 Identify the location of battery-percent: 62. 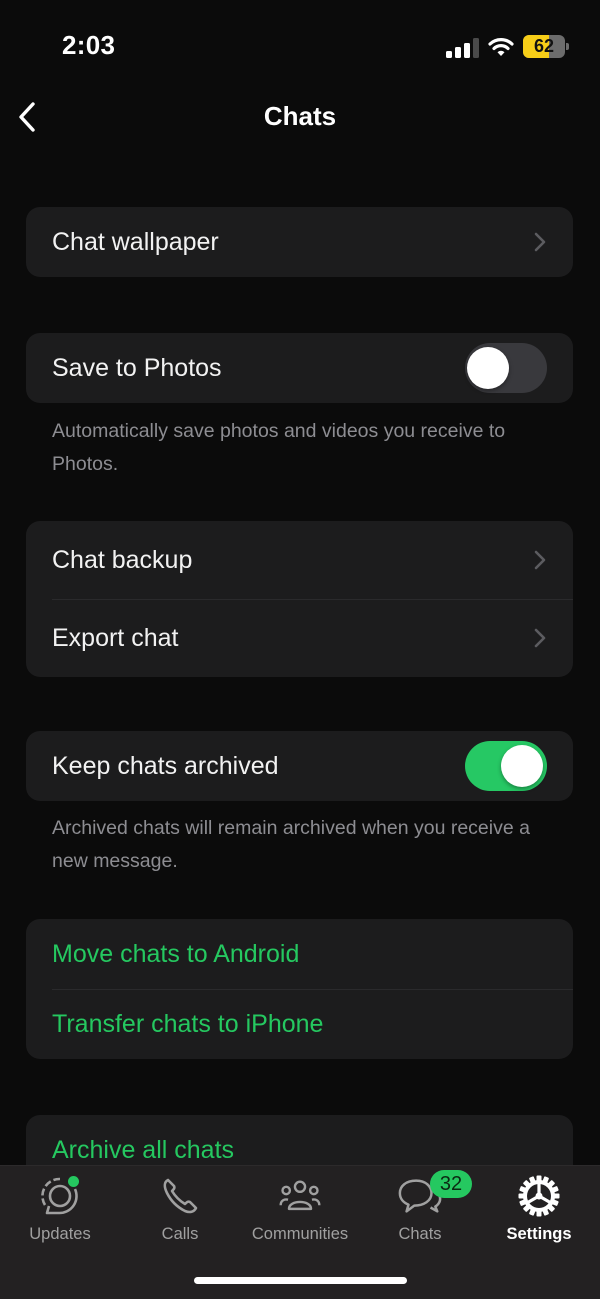
(544, 46).